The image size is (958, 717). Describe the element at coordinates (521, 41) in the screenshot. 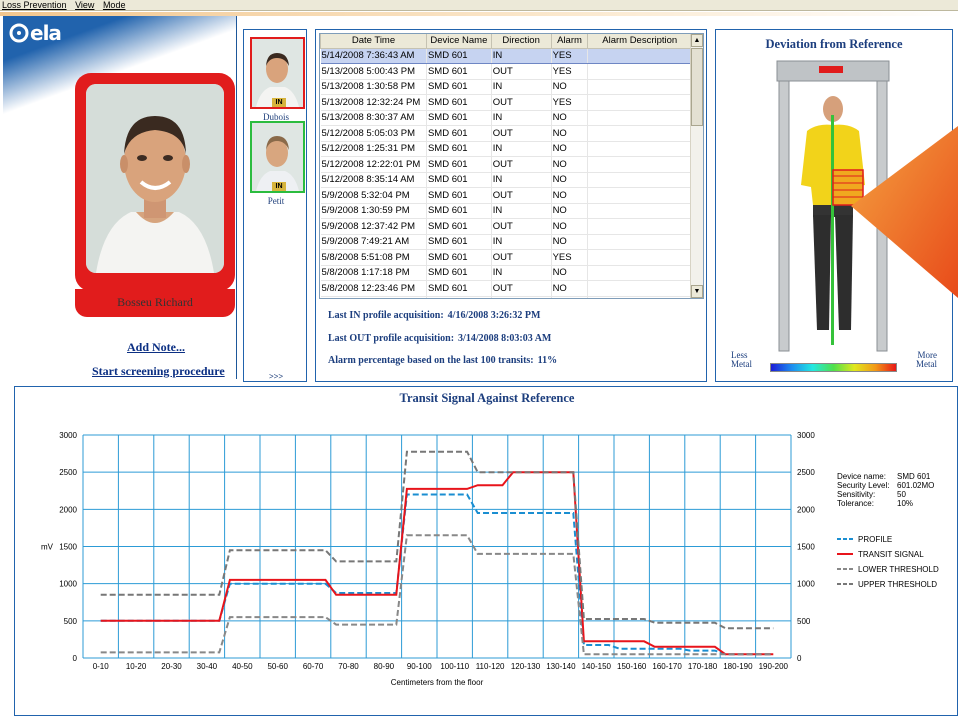

I see `column-header-direction: Direction` at that location.